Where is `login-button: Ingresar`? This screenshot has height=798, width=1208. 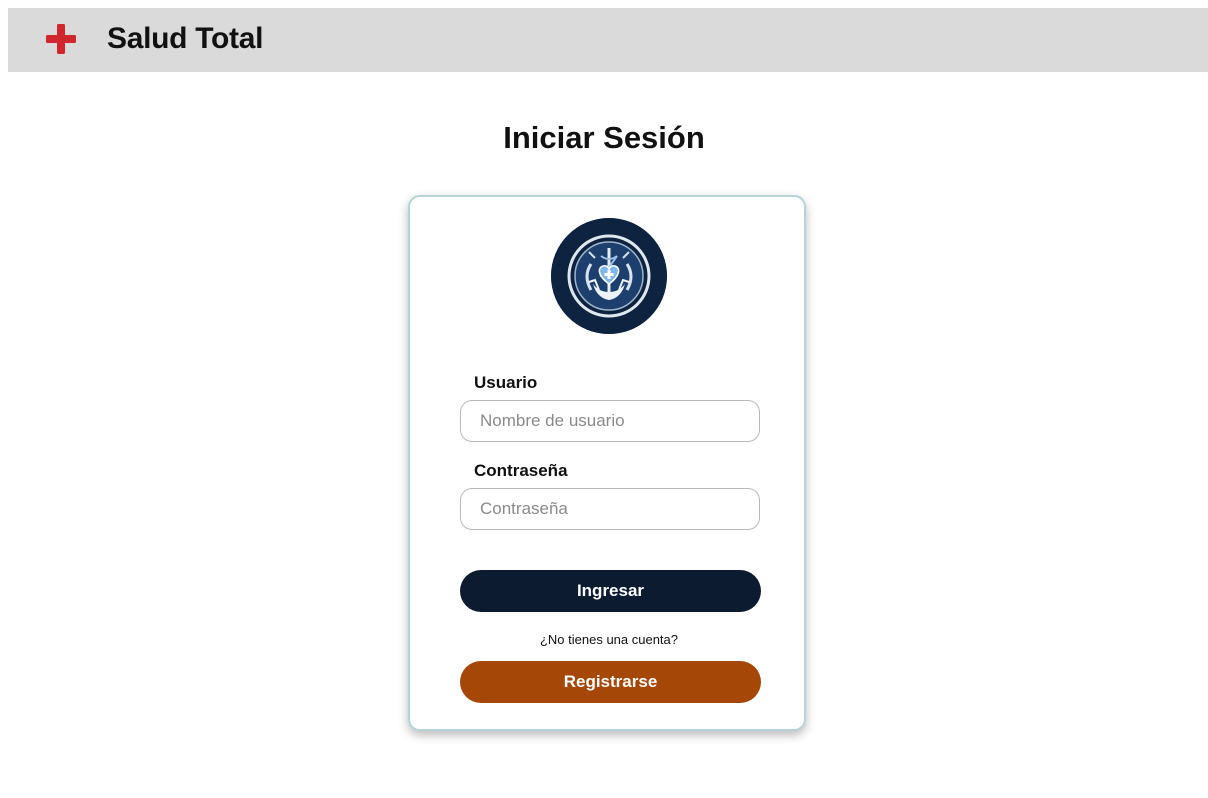
login-button: Ingresar is located at coordinates (610, 591).